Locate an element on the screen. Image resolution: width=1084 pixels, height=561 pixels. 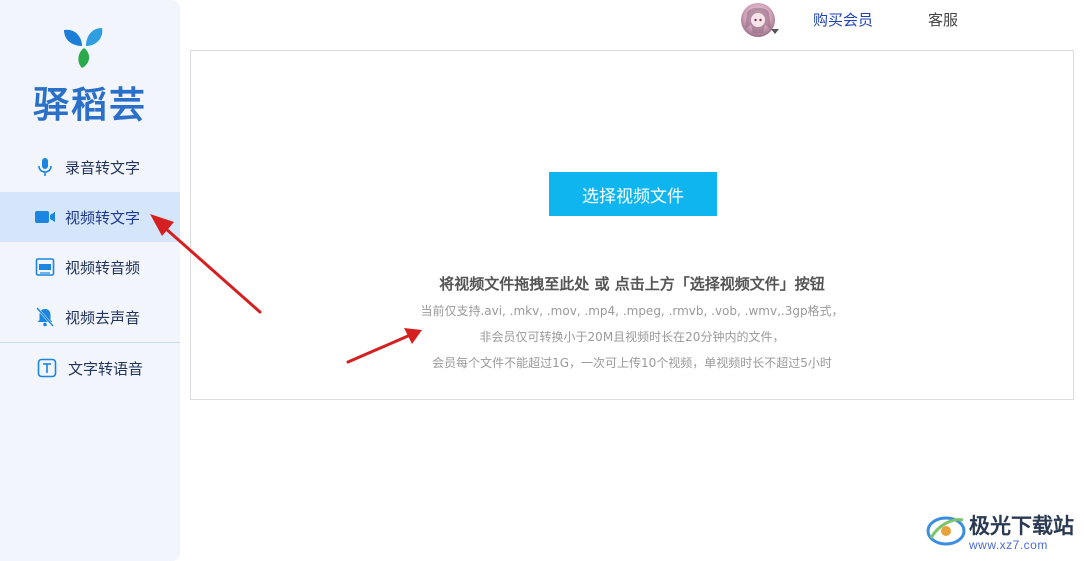
mute-bell-icon is located at coordinates (45, 317).